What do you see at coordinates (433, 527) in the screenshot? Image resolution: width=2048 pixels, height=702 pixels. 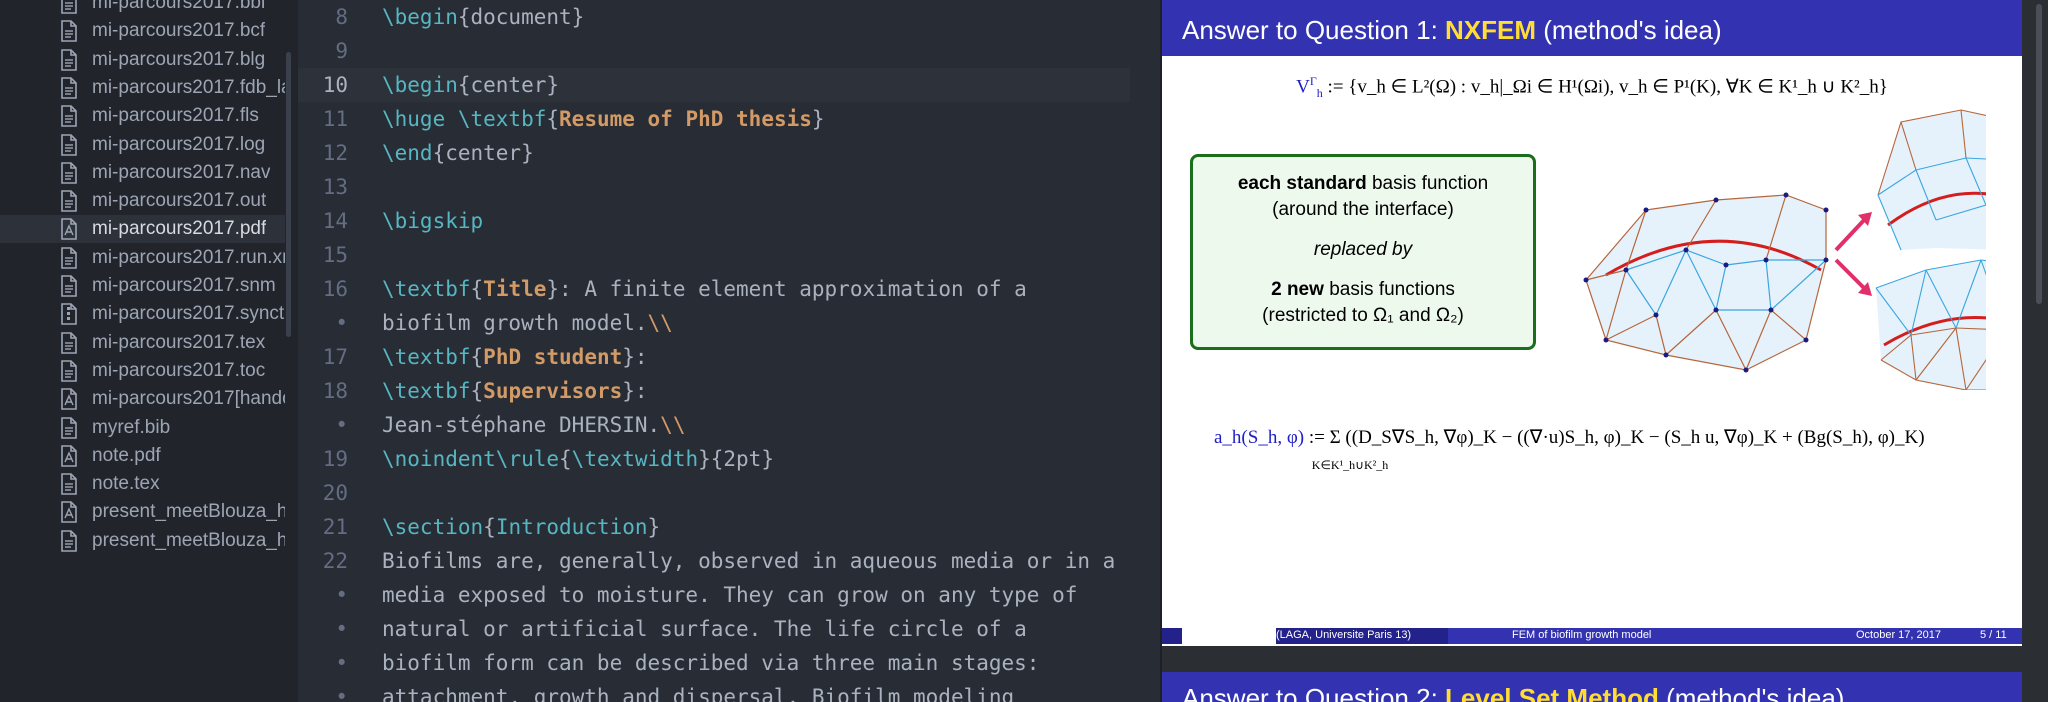 I see `code-token: \section` at bounding box center [433, 527].